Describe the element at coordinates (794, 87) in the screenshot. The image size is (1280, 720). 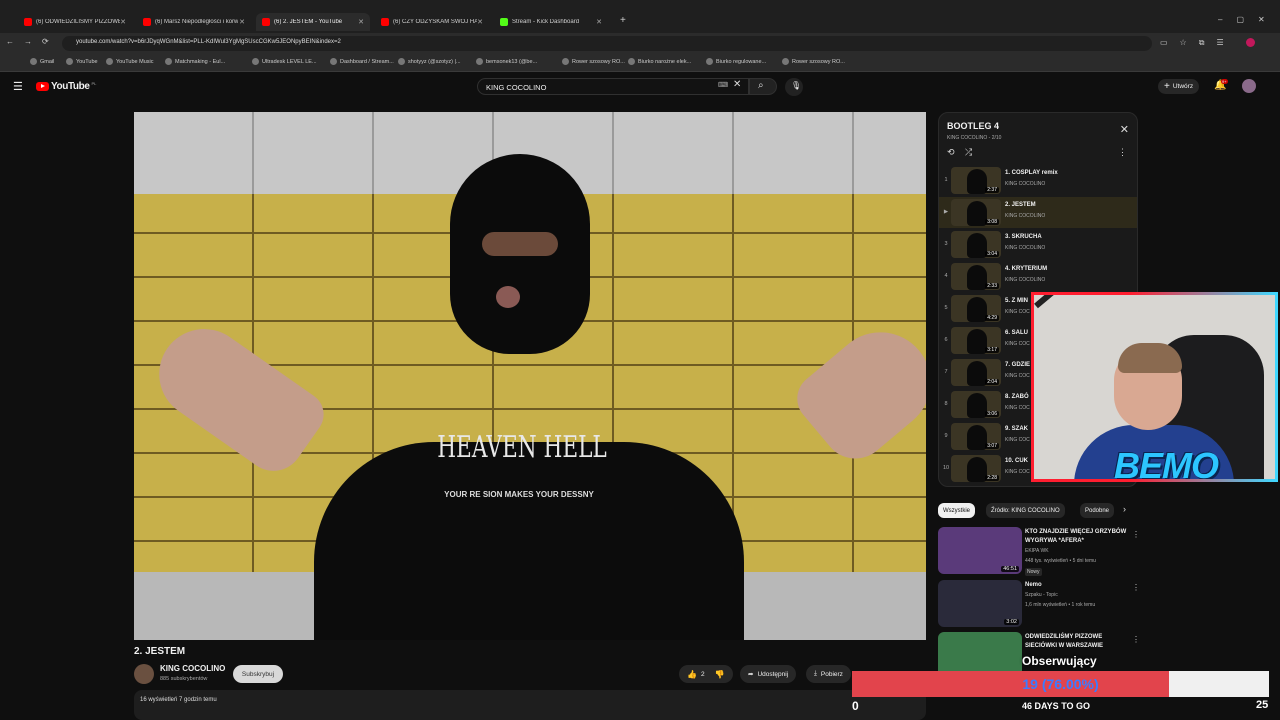
I see `voice-search-button: 🎙` at that location.